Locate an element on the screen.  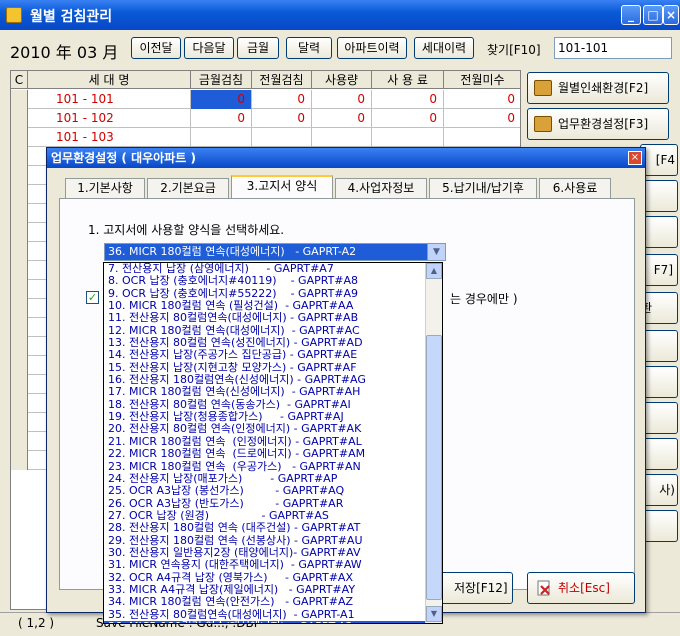
scroll-down-icon: ▼ is located at coordinates (434, 614).